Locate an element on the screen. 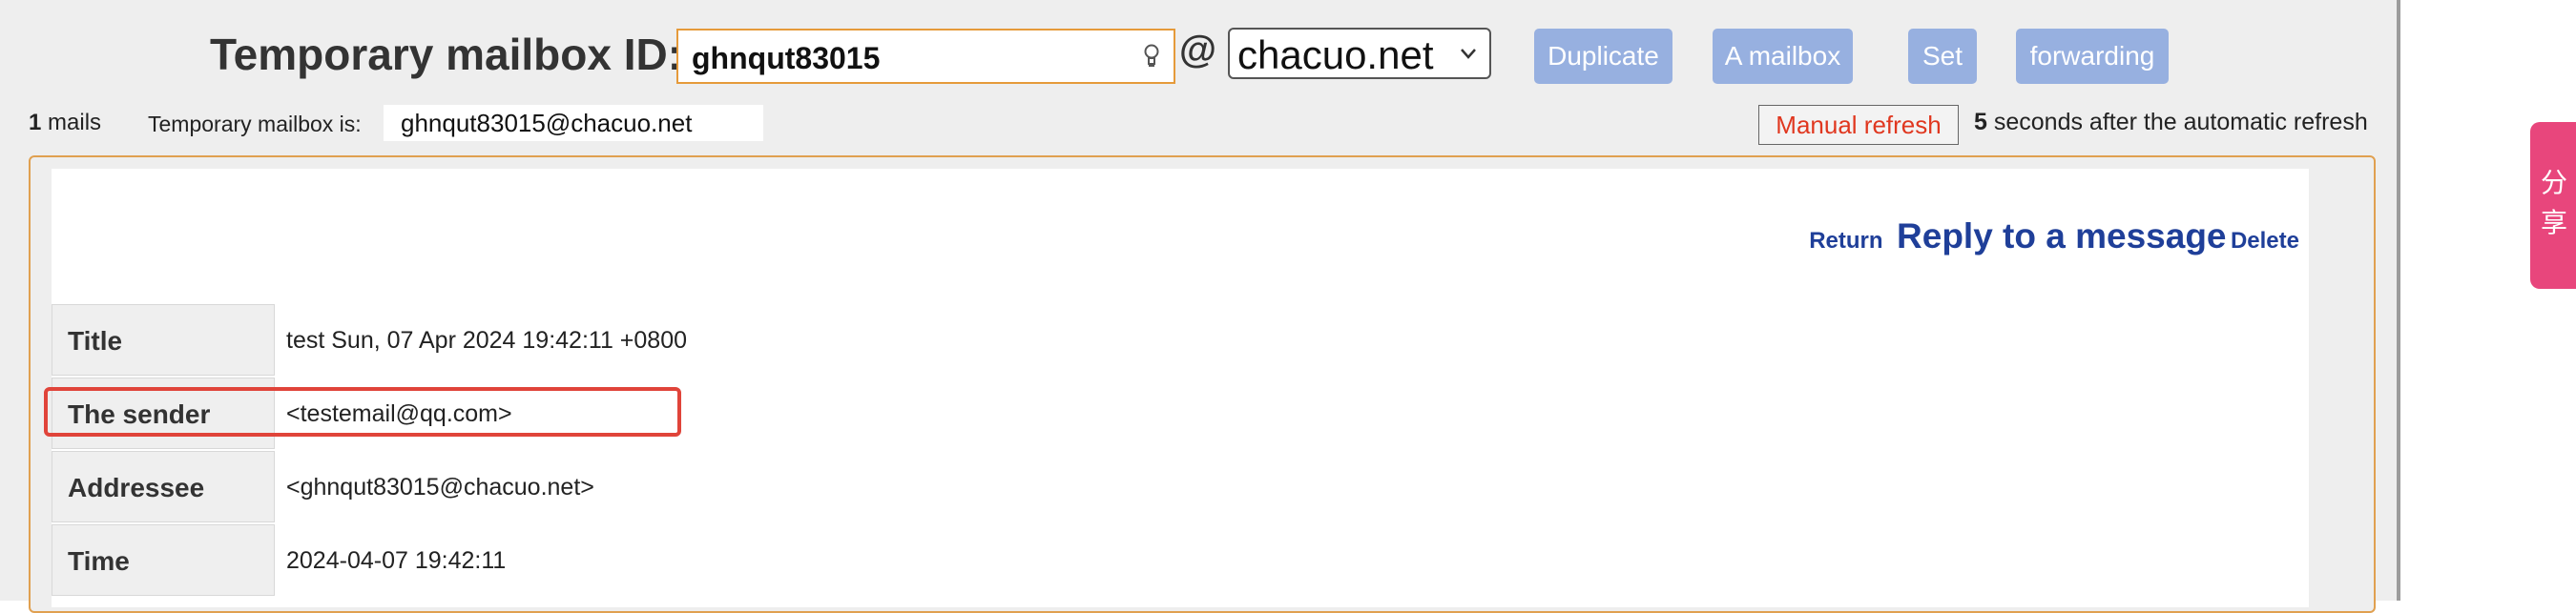 The height and width of the screenshot is (613, 2576). lightbulb-icon is located at coordinates (1151, 56).